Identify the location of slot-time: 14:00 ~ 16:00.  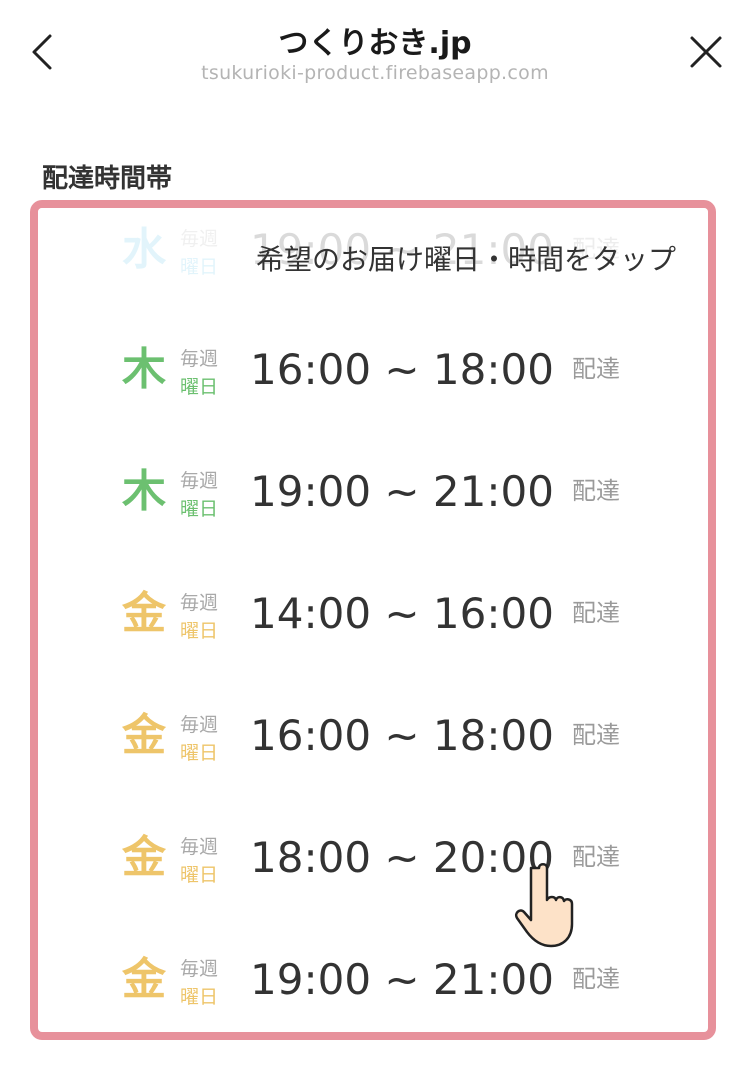
(402, 613).